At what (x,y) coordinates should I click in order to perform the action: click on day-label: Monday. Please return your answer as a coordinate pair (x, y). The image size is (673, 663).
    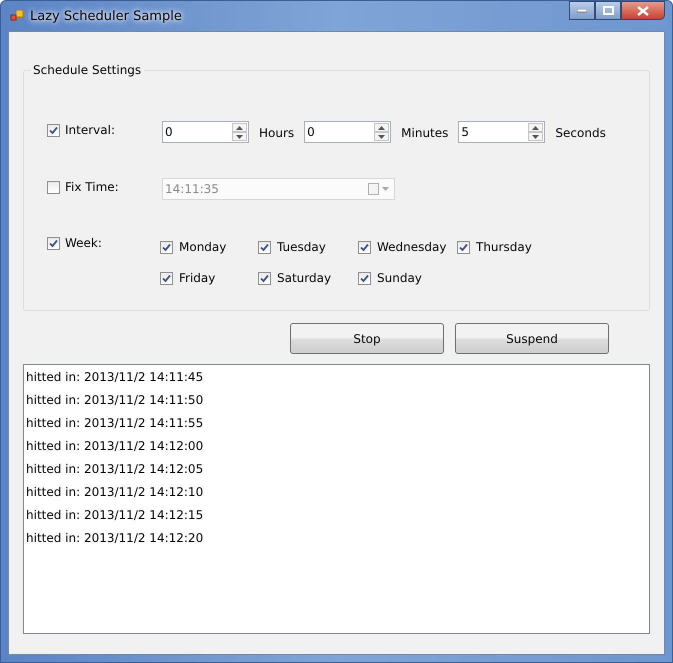
    Looking at the image, I should click on (202, 247).